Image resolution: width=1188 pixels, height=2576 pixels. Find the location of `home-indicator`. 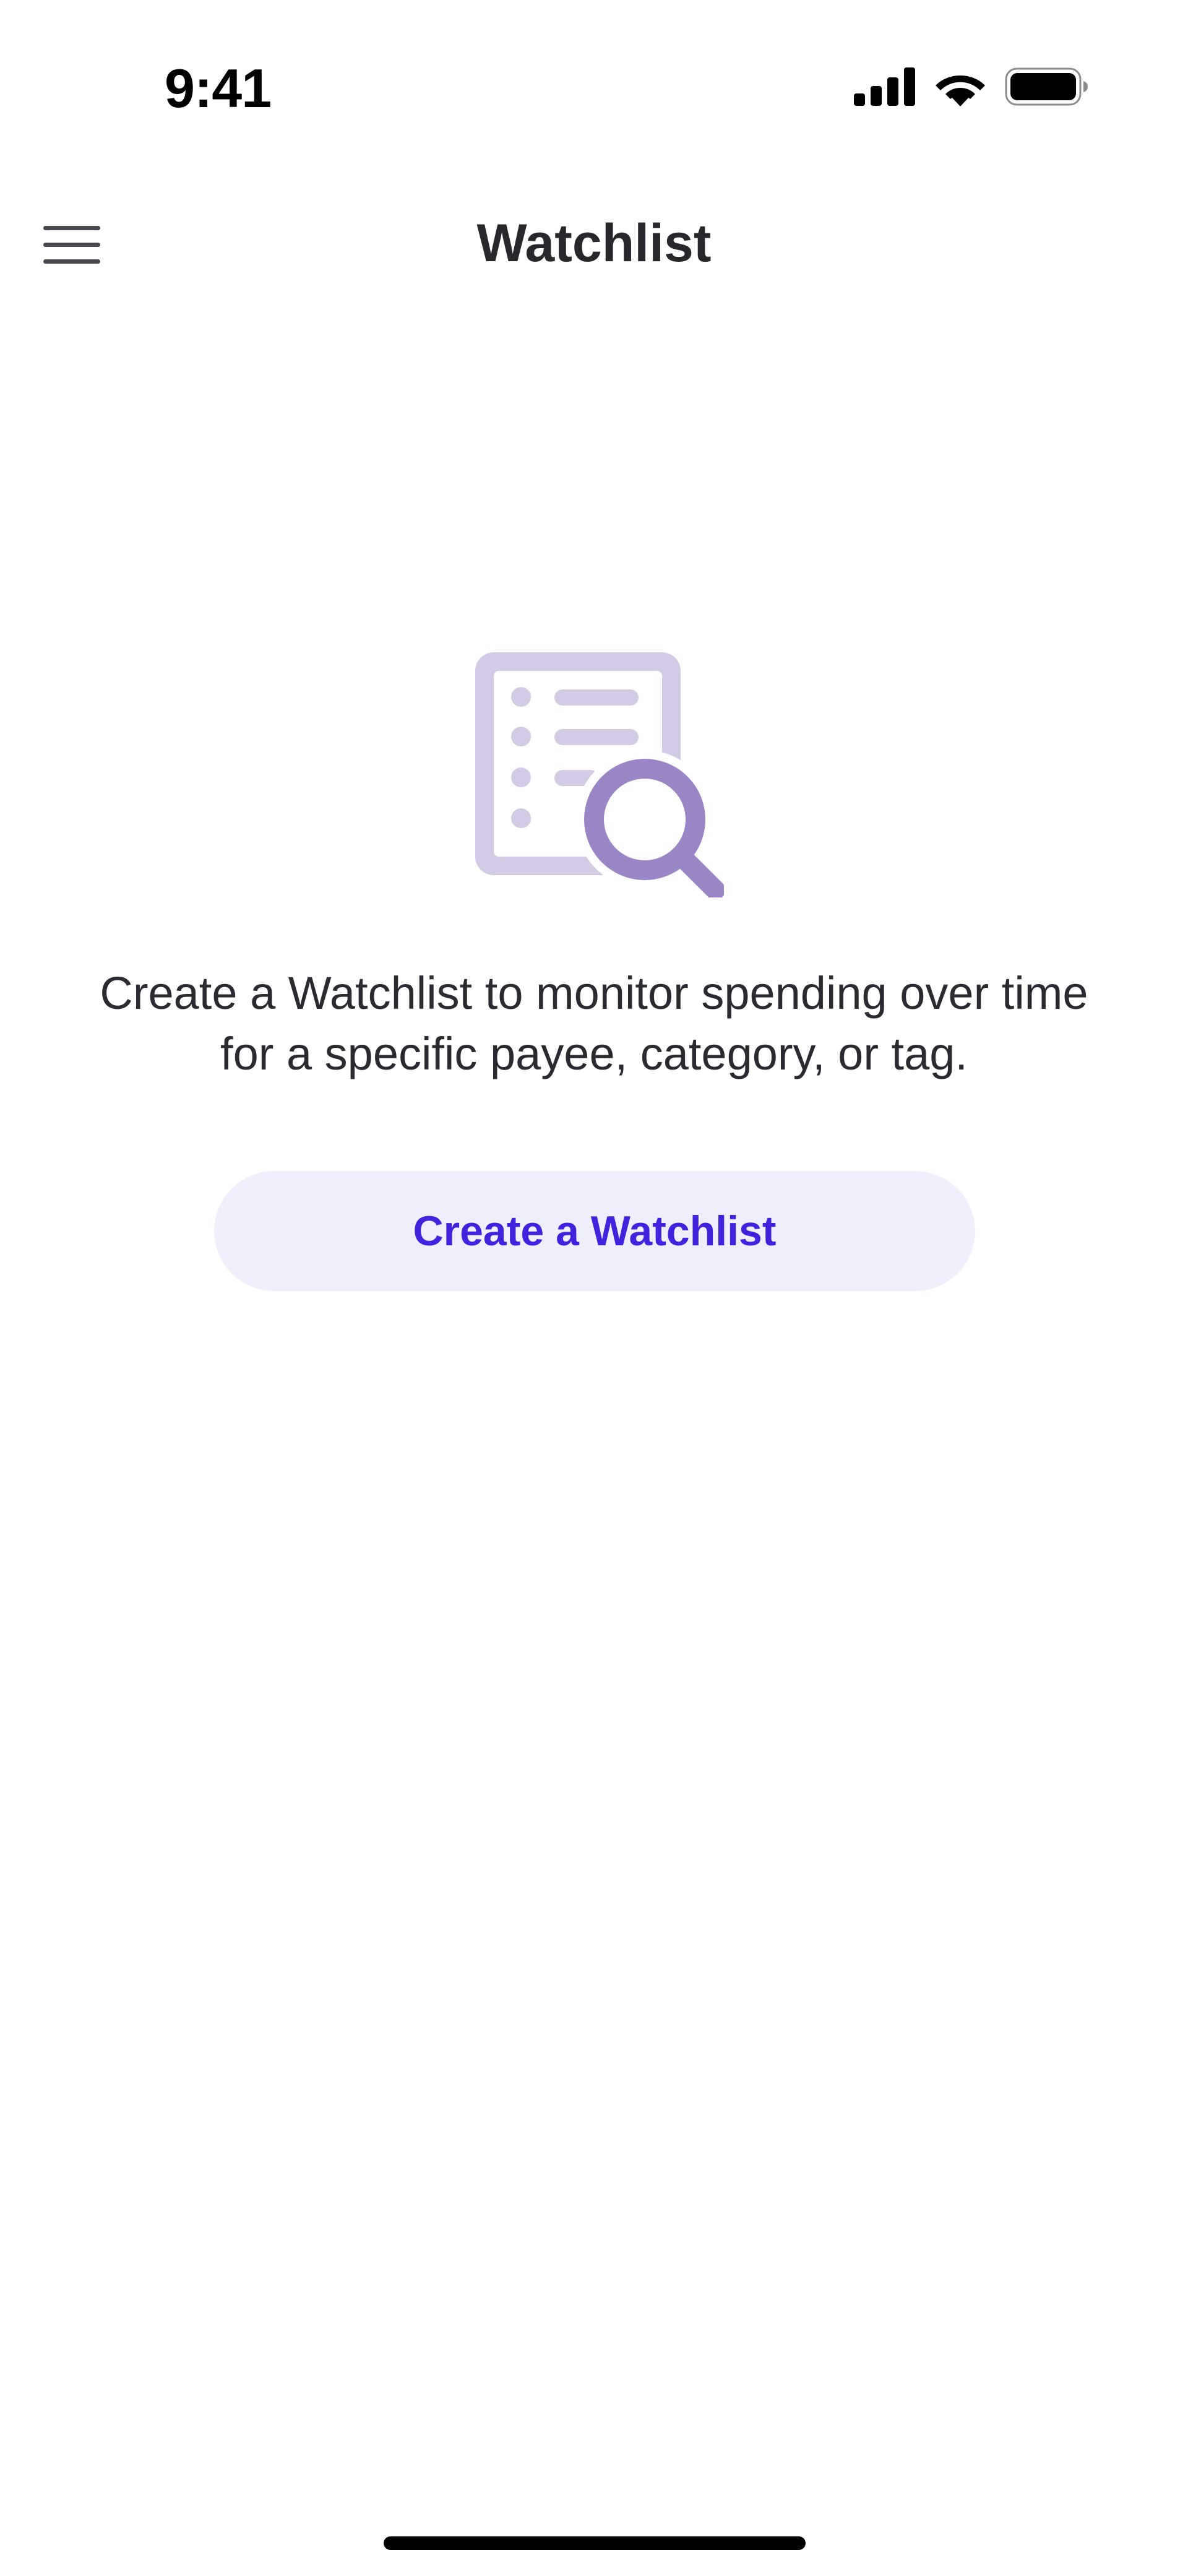

home-indicator is located at coordinates (595, 2543).